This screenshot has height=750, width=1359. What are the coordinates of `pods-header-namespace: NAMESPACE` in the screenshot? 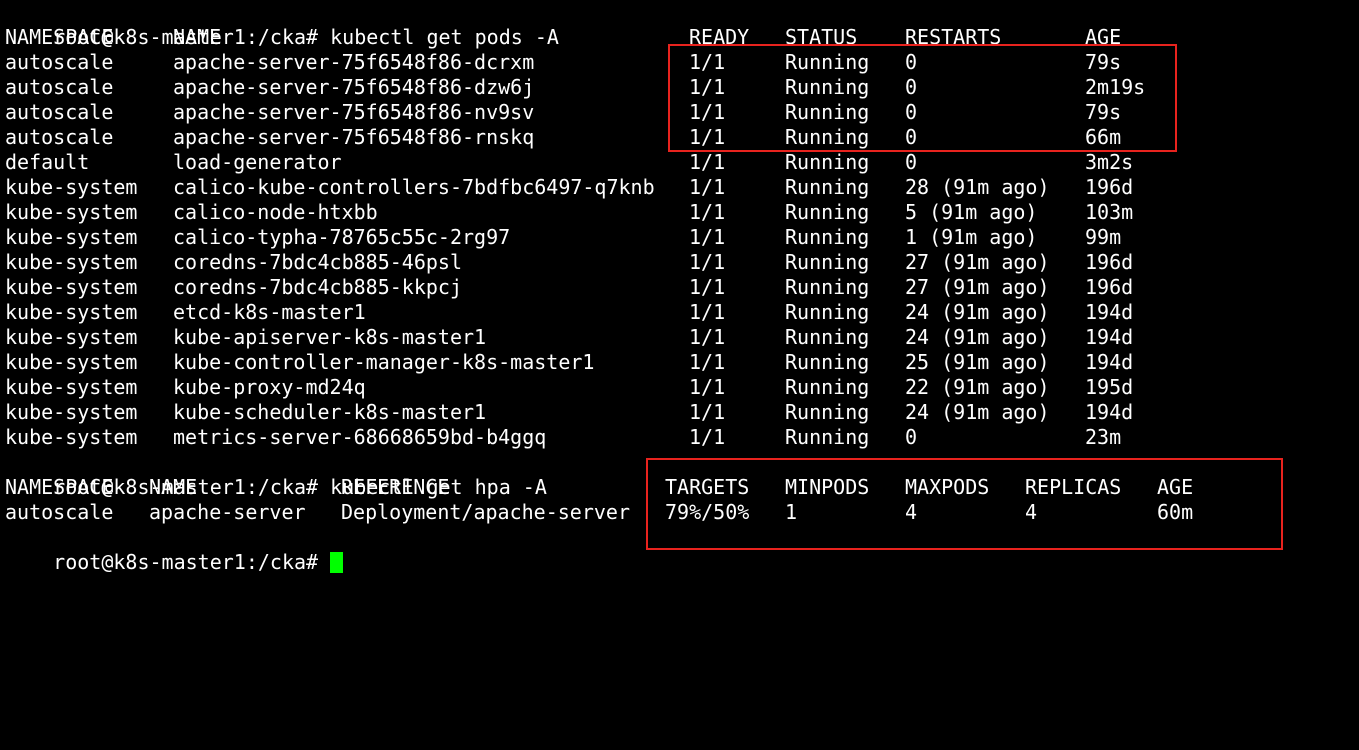 It's located at (59, 37).